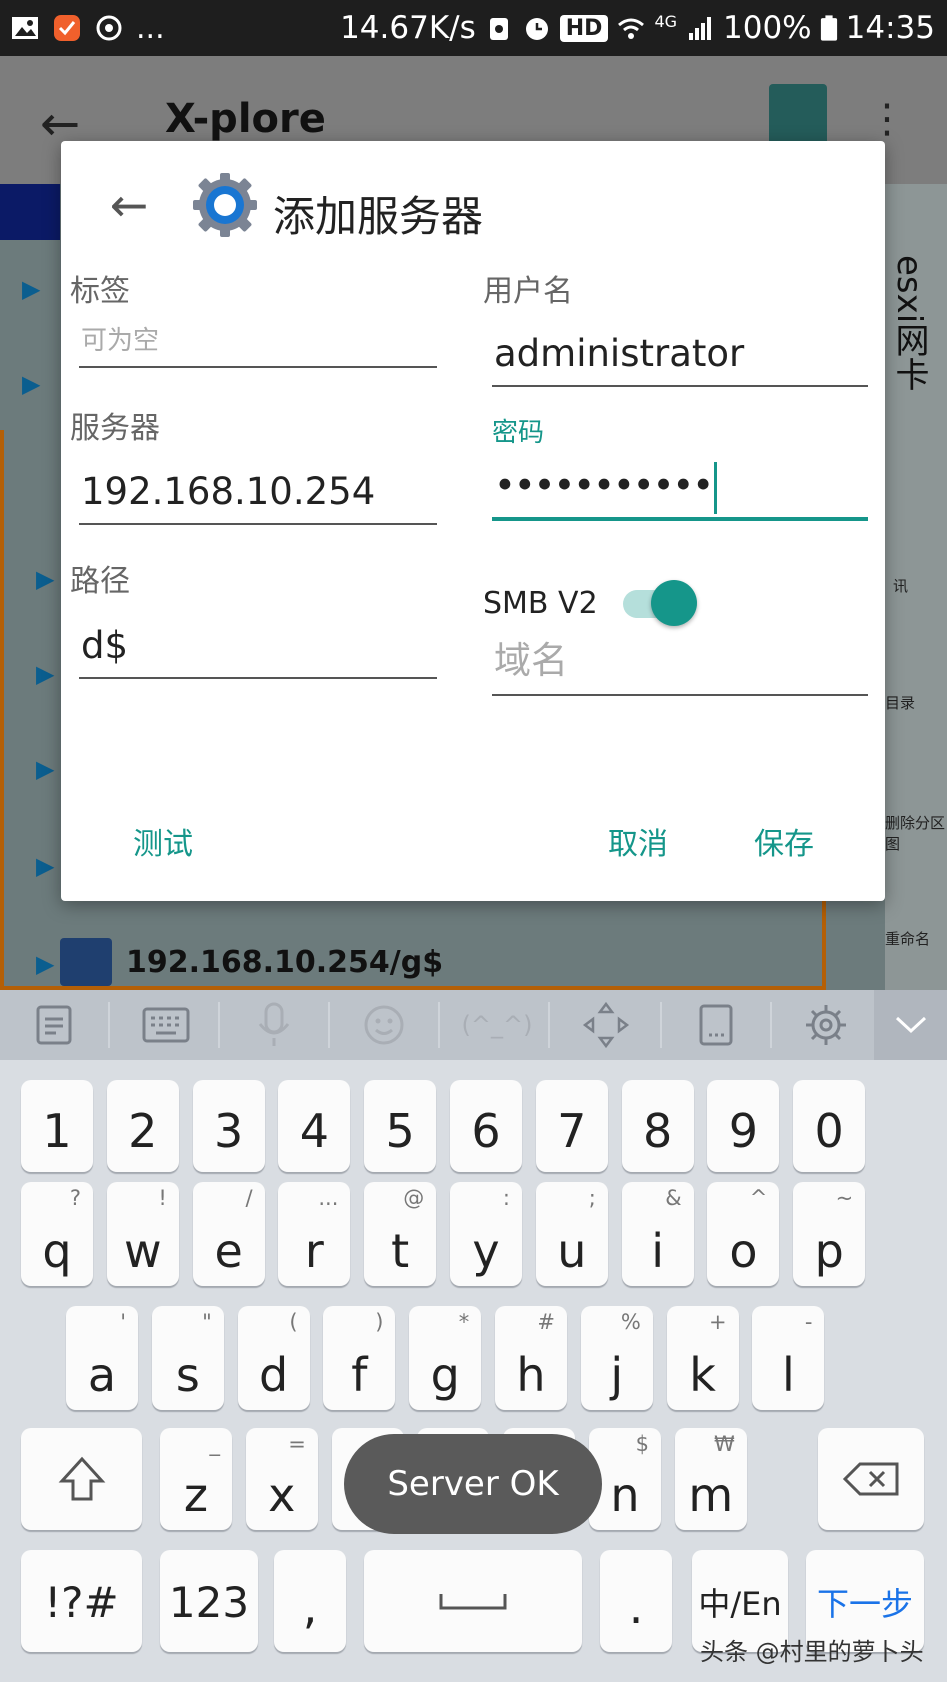  I want to click on key-d: (d, so click(273, 1358).